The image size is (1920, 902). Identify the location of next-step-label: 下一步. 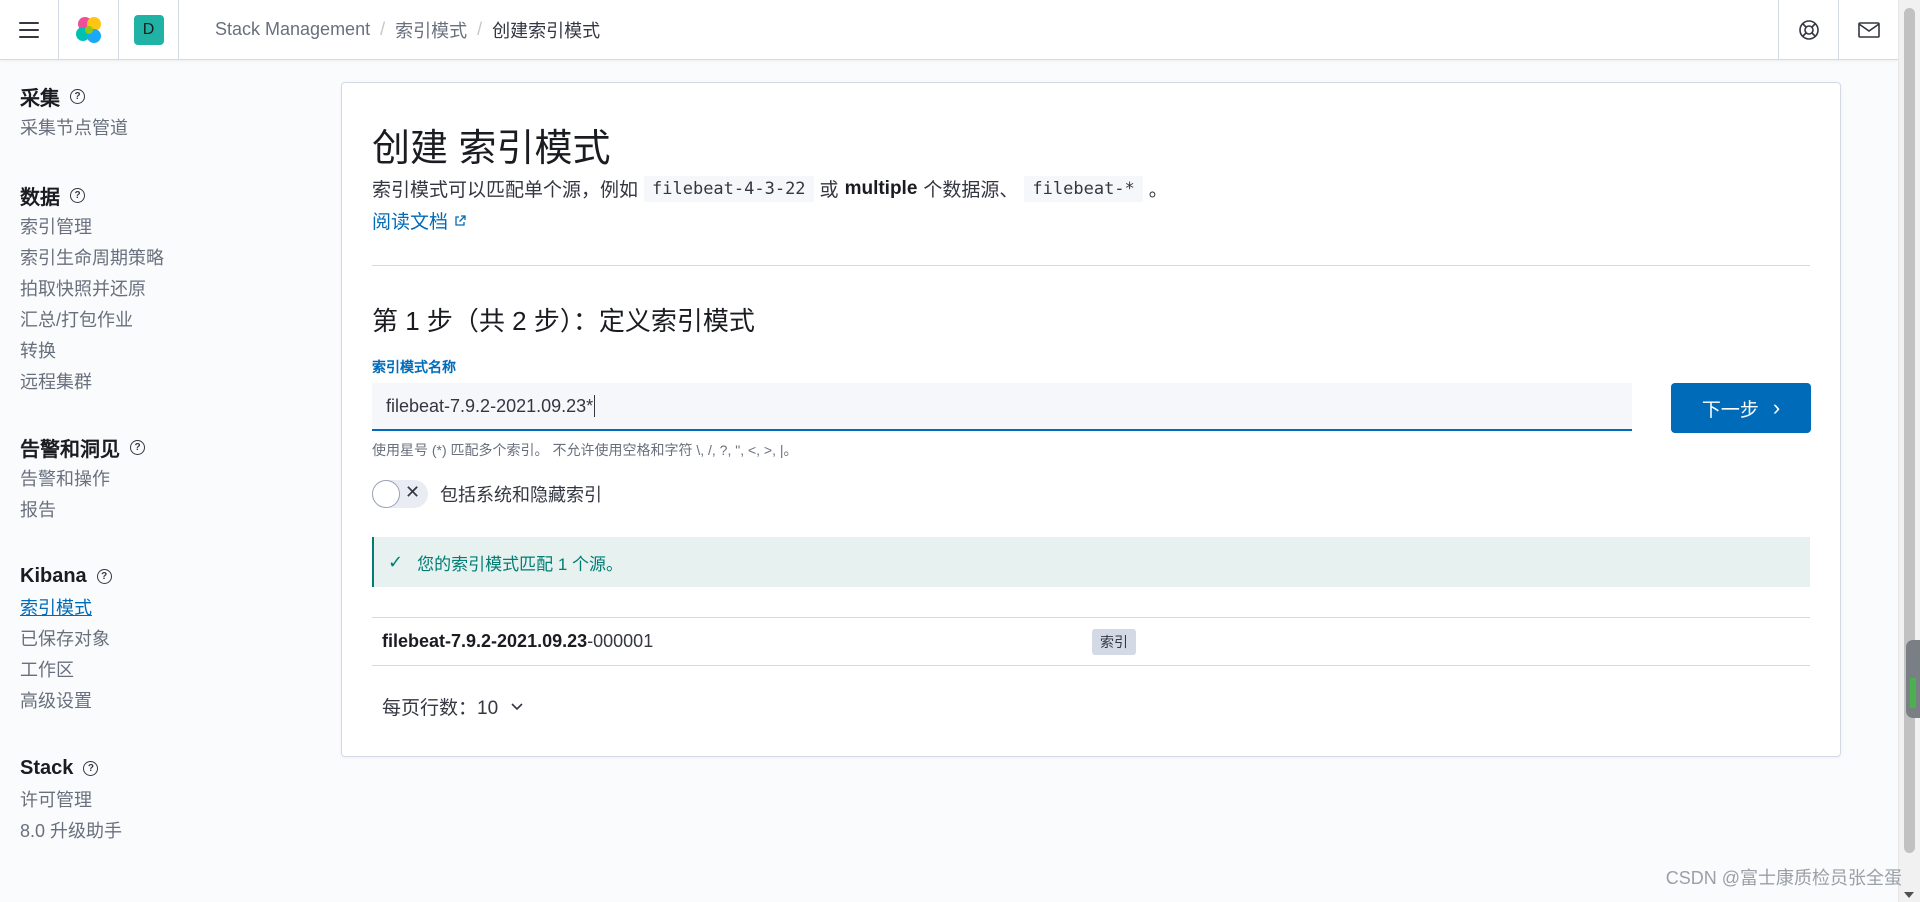
(1730, 410).